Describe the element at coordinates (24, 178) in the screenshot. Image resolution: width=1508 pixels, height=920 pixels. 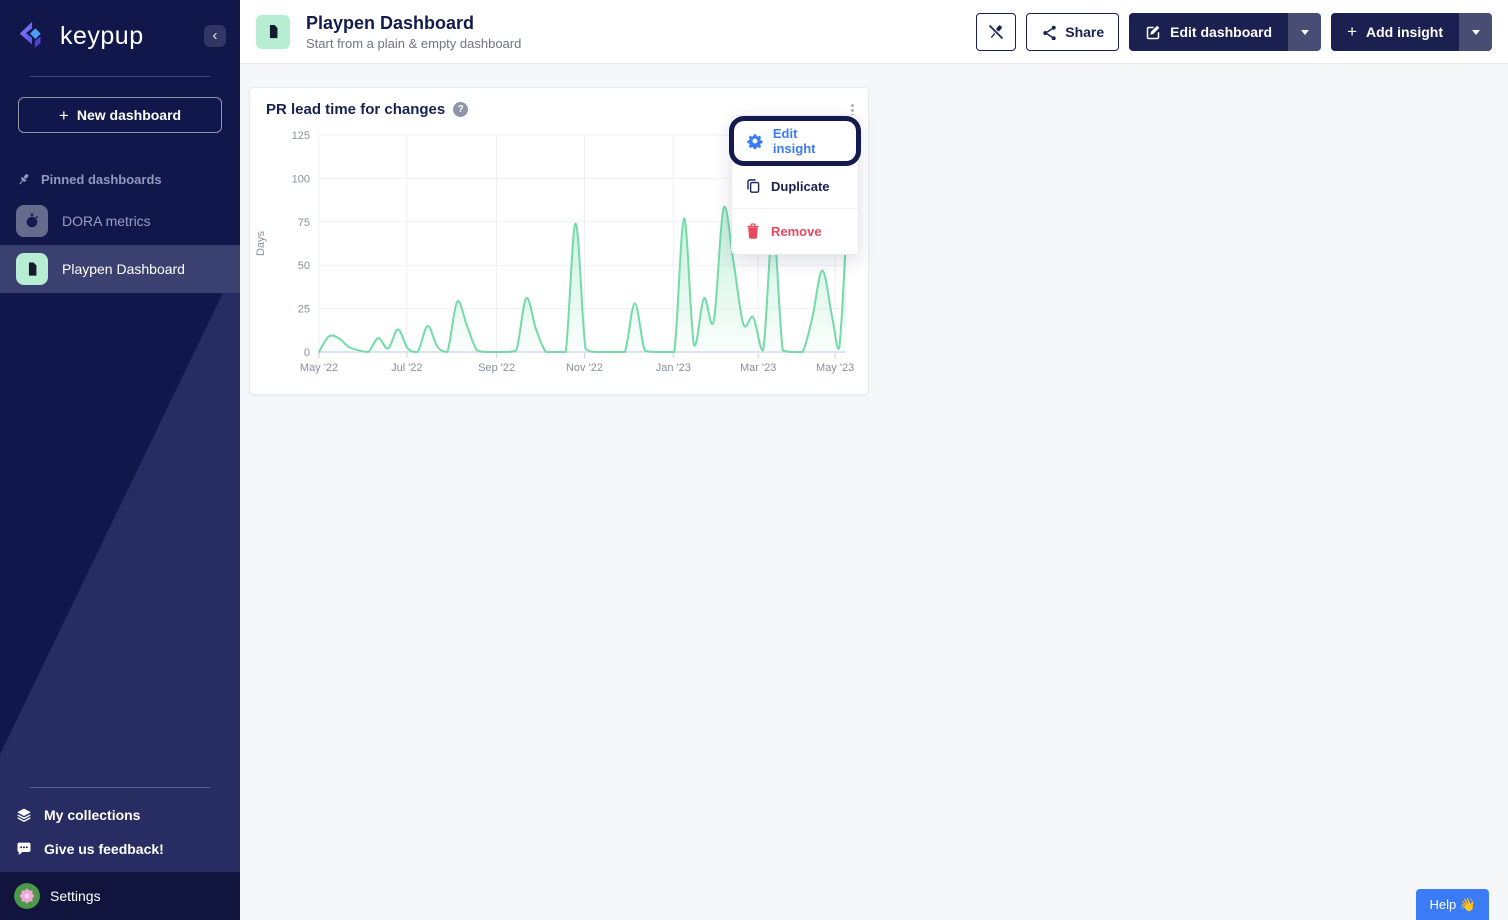
I see `pin-icon` at that location.